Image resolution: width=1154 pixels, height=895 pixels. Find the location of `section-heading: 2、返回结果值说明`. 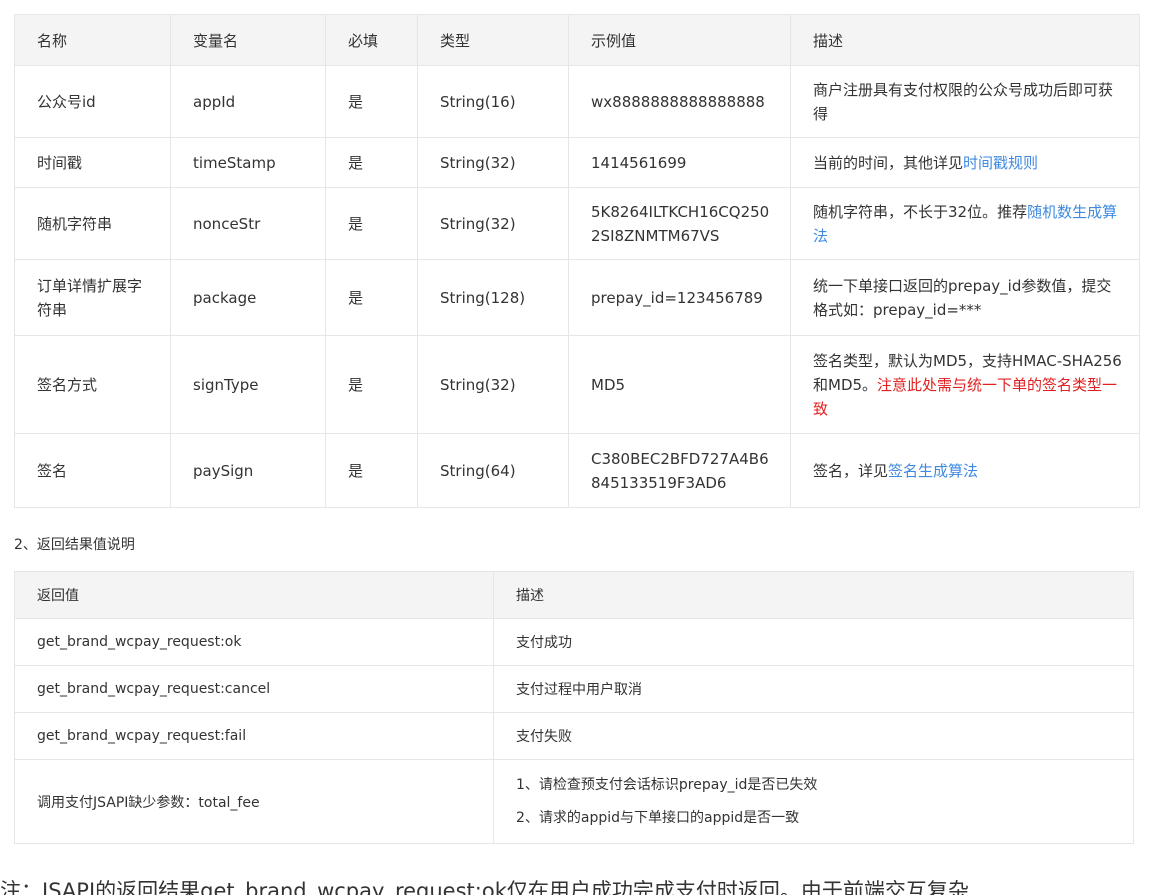

section-heading: 2、返回结果值说明 is located at coordinates (74, 545).